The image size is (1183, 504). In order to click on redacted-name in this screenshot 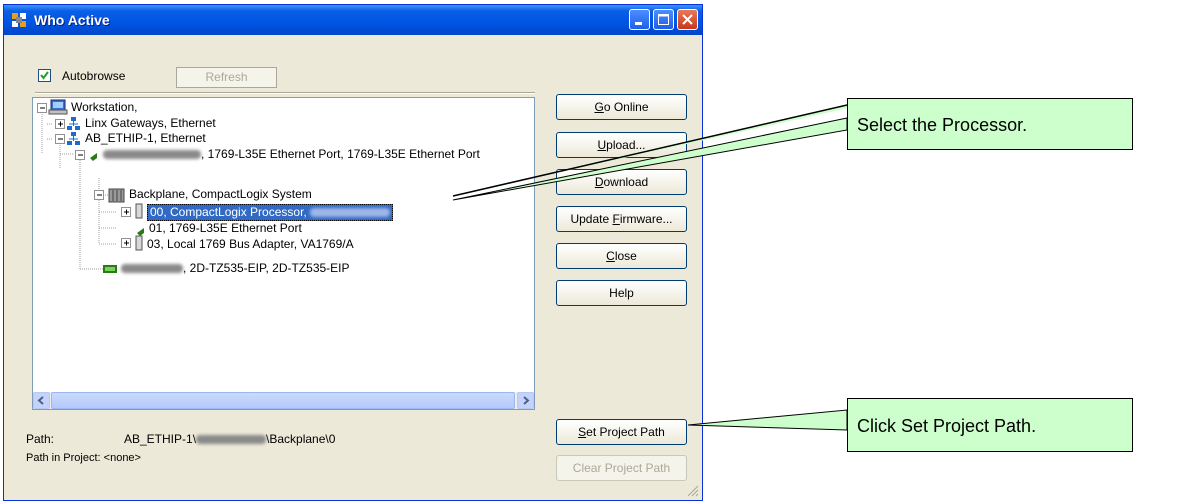, I will do `click(350, 213)`.